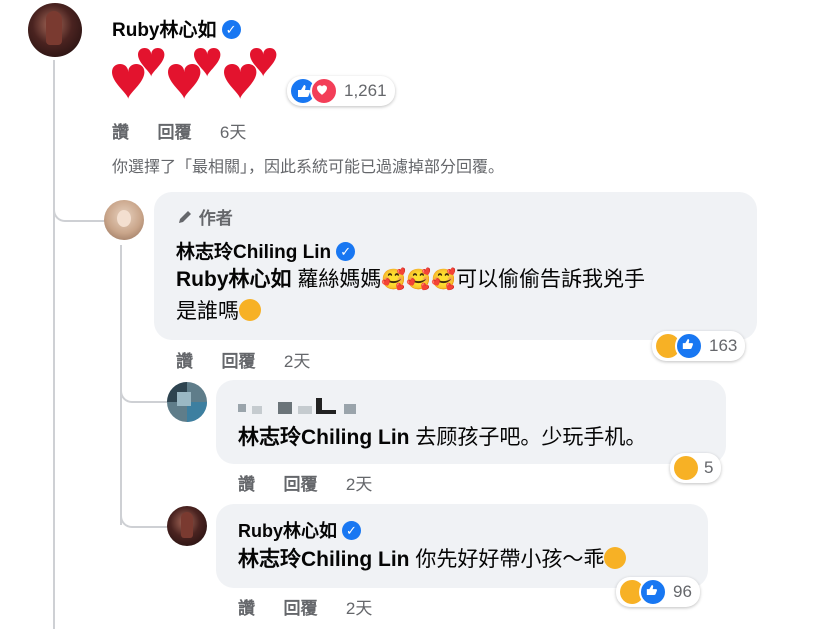 The width and height of the screenshot is (827, 629). I want to click on filter-notice: 你選擇了「最相關」，因此系統可能已過濾掉部分回覆。, so click(308, 167).